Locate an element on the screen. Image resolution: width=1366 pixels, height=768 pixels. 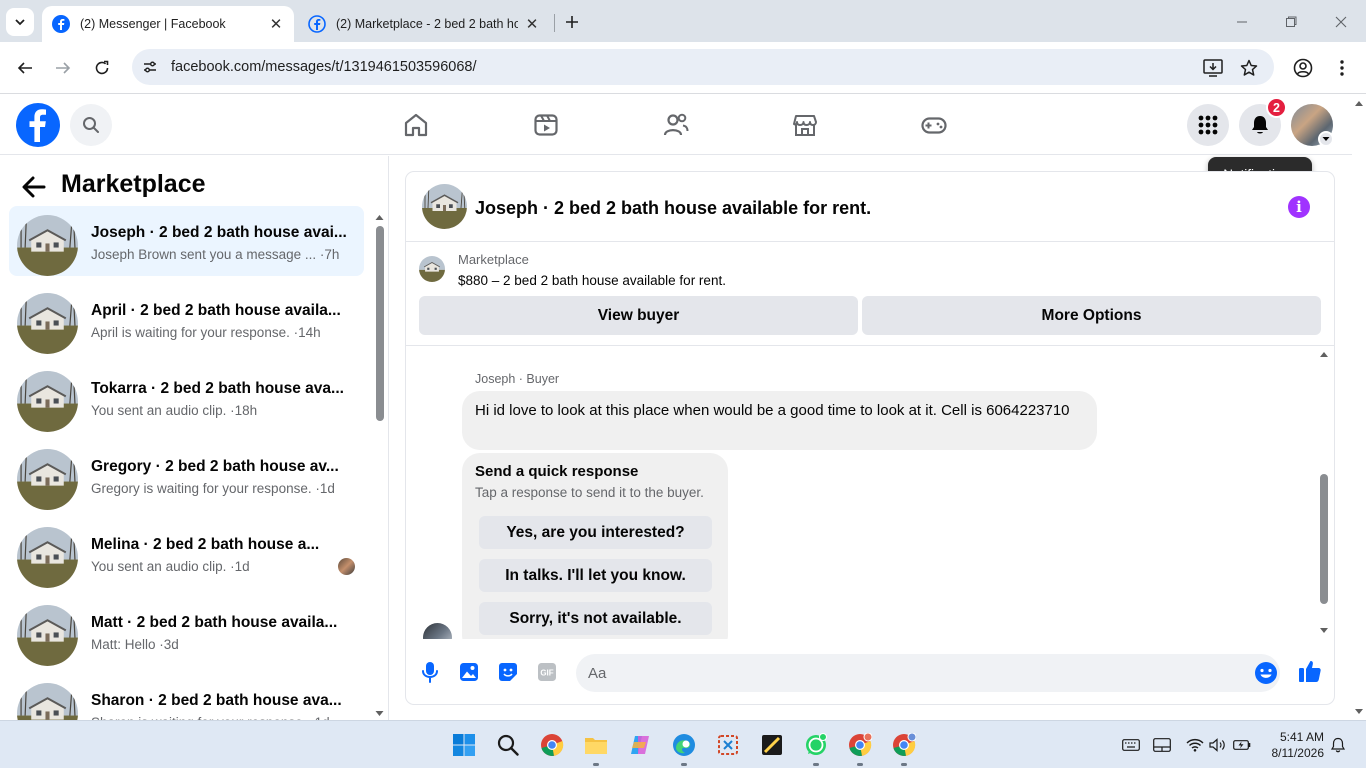
kebab-menu-icon is located at coordinates (1342, 68).